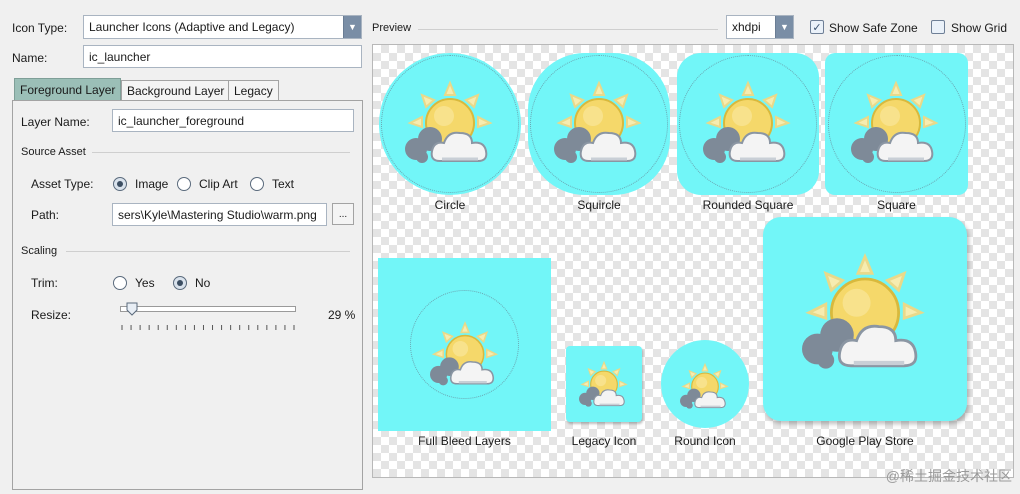  Describe the element at coordinates (464, 441) in the screenshot. I see `preview-caption: Full Bleed Layers` at that location.